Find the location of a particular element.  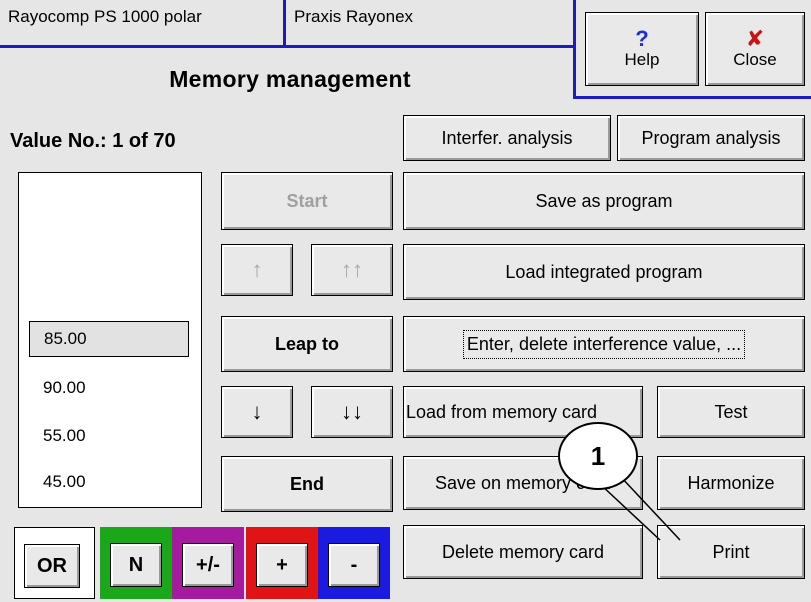

value-counter: Value No.: 1 of 70 is located at coordinates (93, 141).